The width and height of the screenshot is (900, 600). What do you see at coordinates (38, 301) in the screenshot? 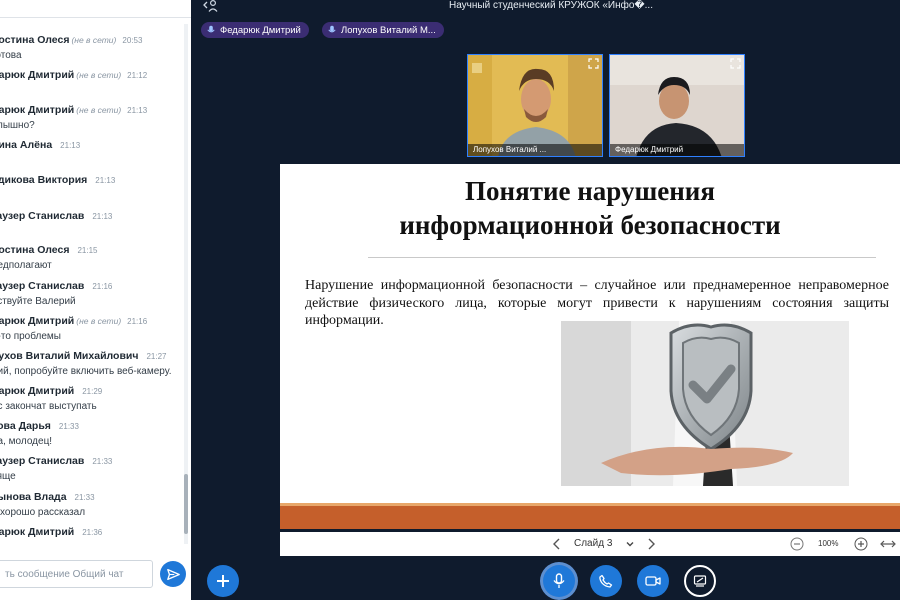
I see `message-text: вствуйте Валерий` at bounding box center [38, 301].